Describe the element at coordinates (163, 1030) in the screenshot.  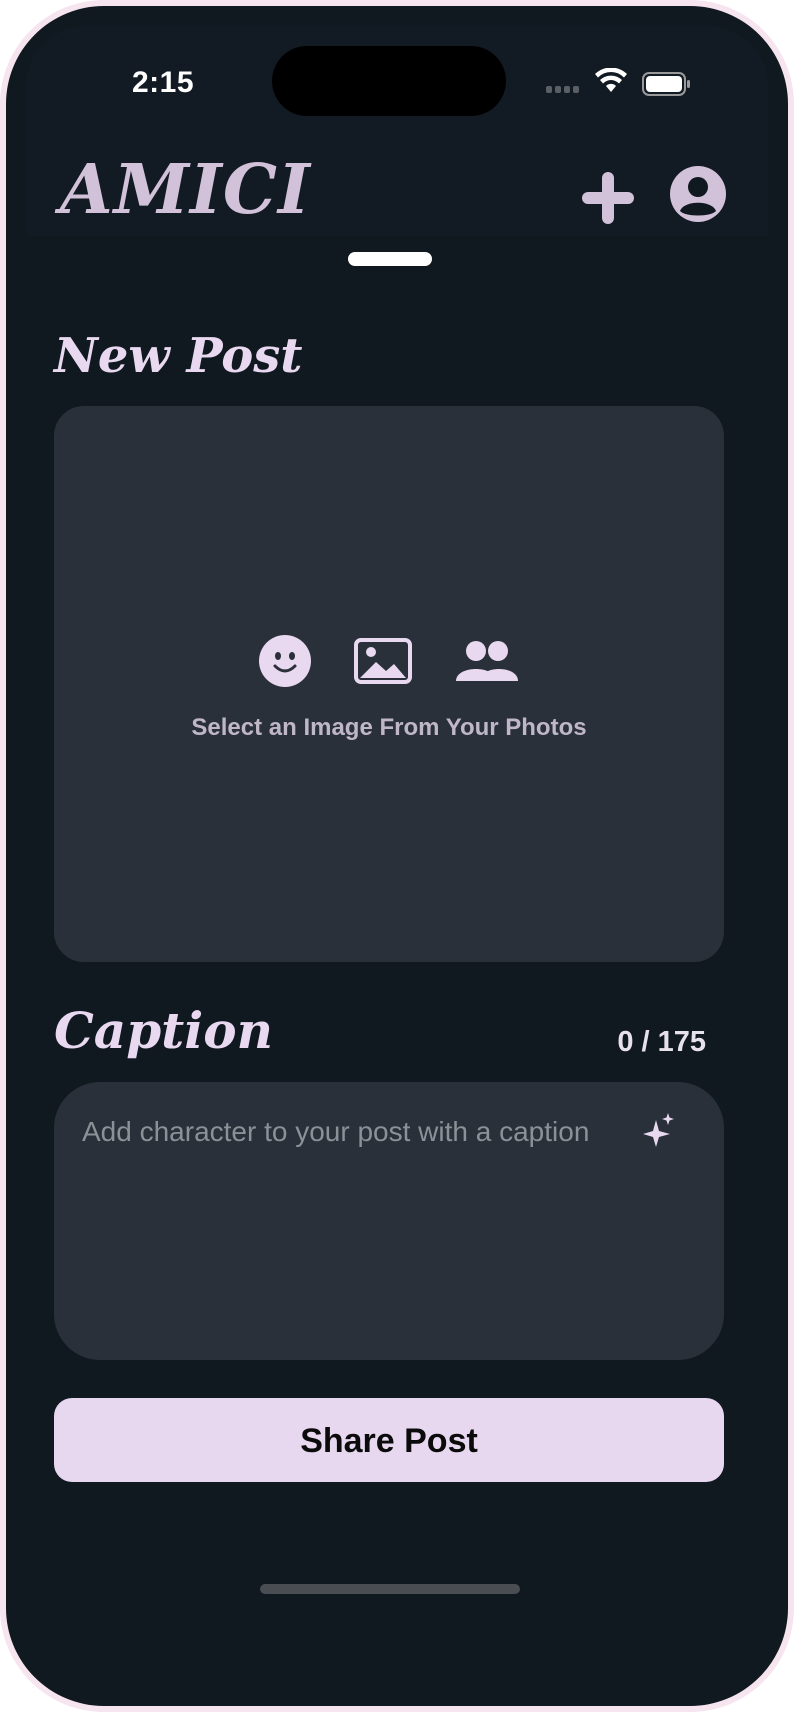
I see `caption-title: Caption` at that location.